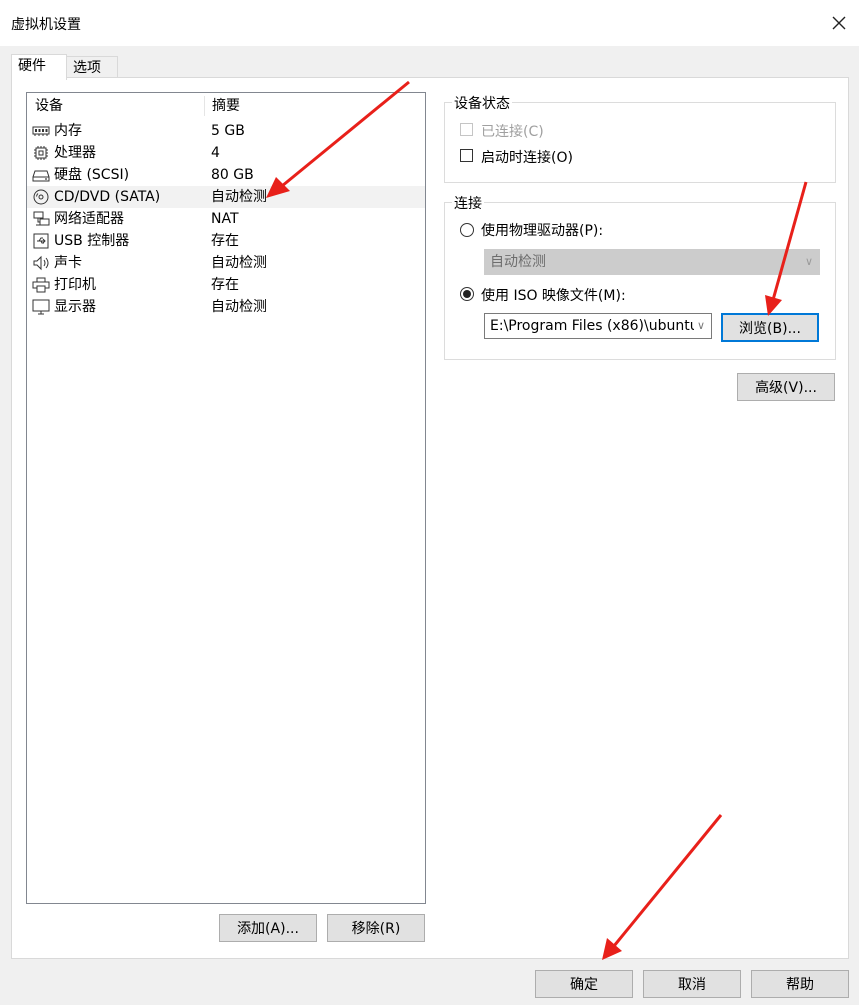 This screenshot has height=1005, width=859. I want to click on list-item-hard-disk: 硬盘 (SCSI) 80 GB, so click(226, 175).